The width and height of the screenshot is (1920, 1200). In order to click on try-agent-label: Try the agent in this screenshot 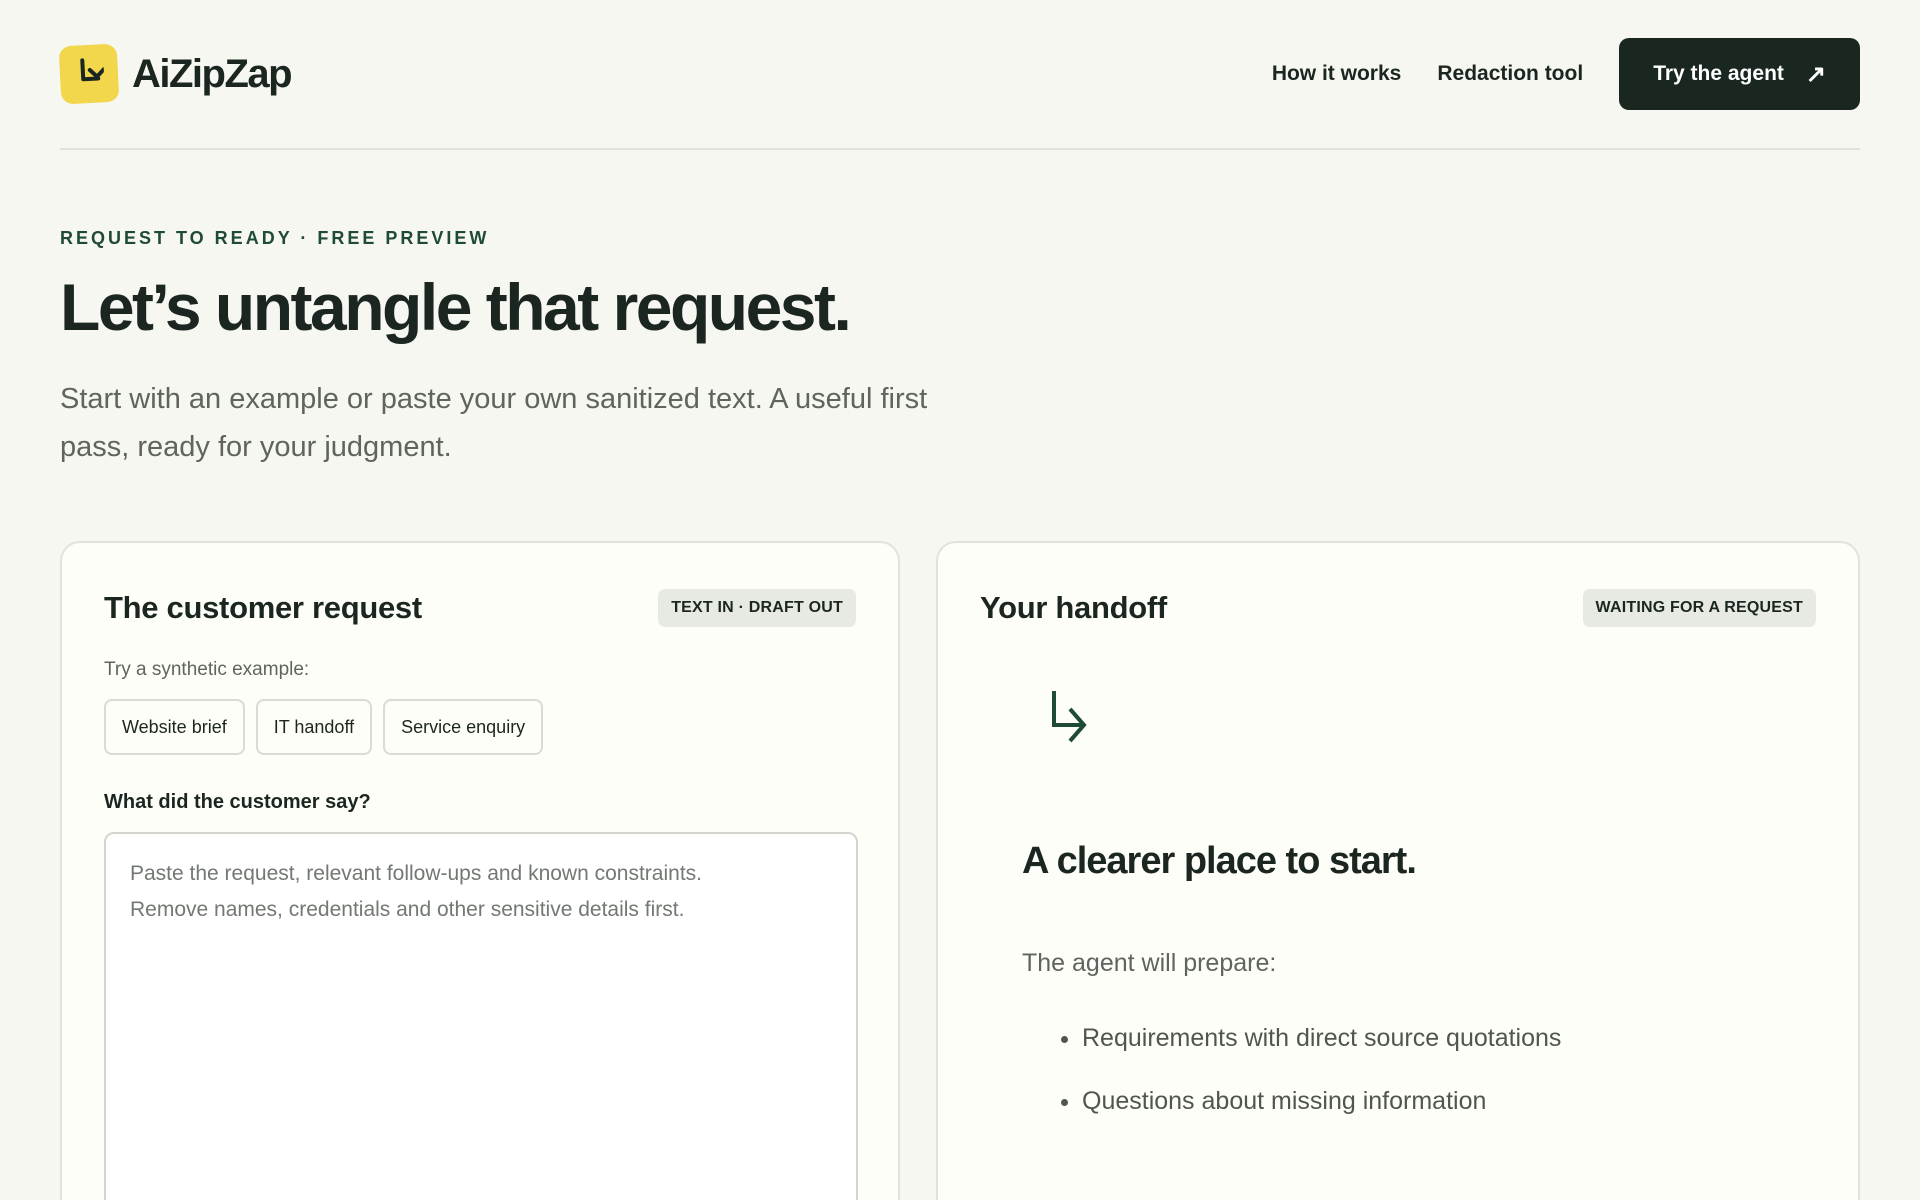, I will do `click(1718, 73)`.